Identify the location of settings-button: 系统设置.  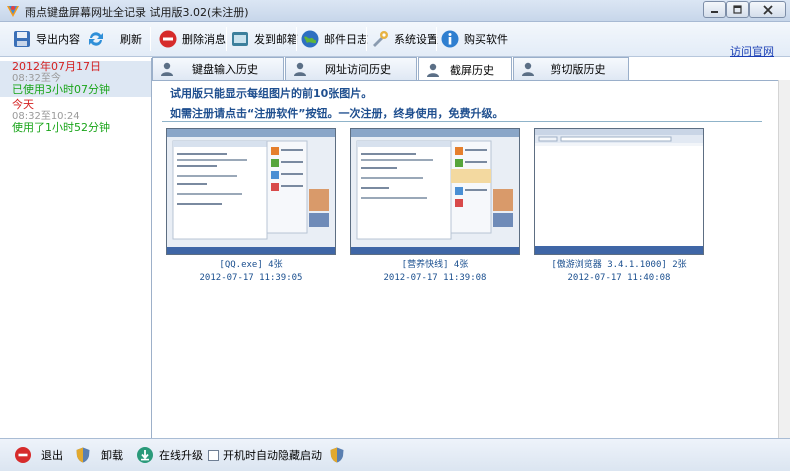
(404, 39).